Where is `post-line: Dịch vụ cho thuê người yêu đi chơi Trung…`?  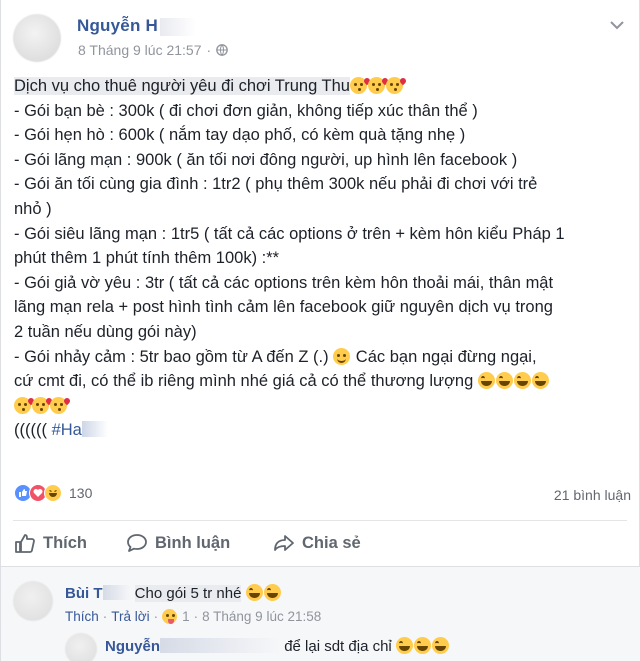 post-line: Dịch vụ cho thuê người yêu đi chơi Trung… is located at coordinates (324, 86).